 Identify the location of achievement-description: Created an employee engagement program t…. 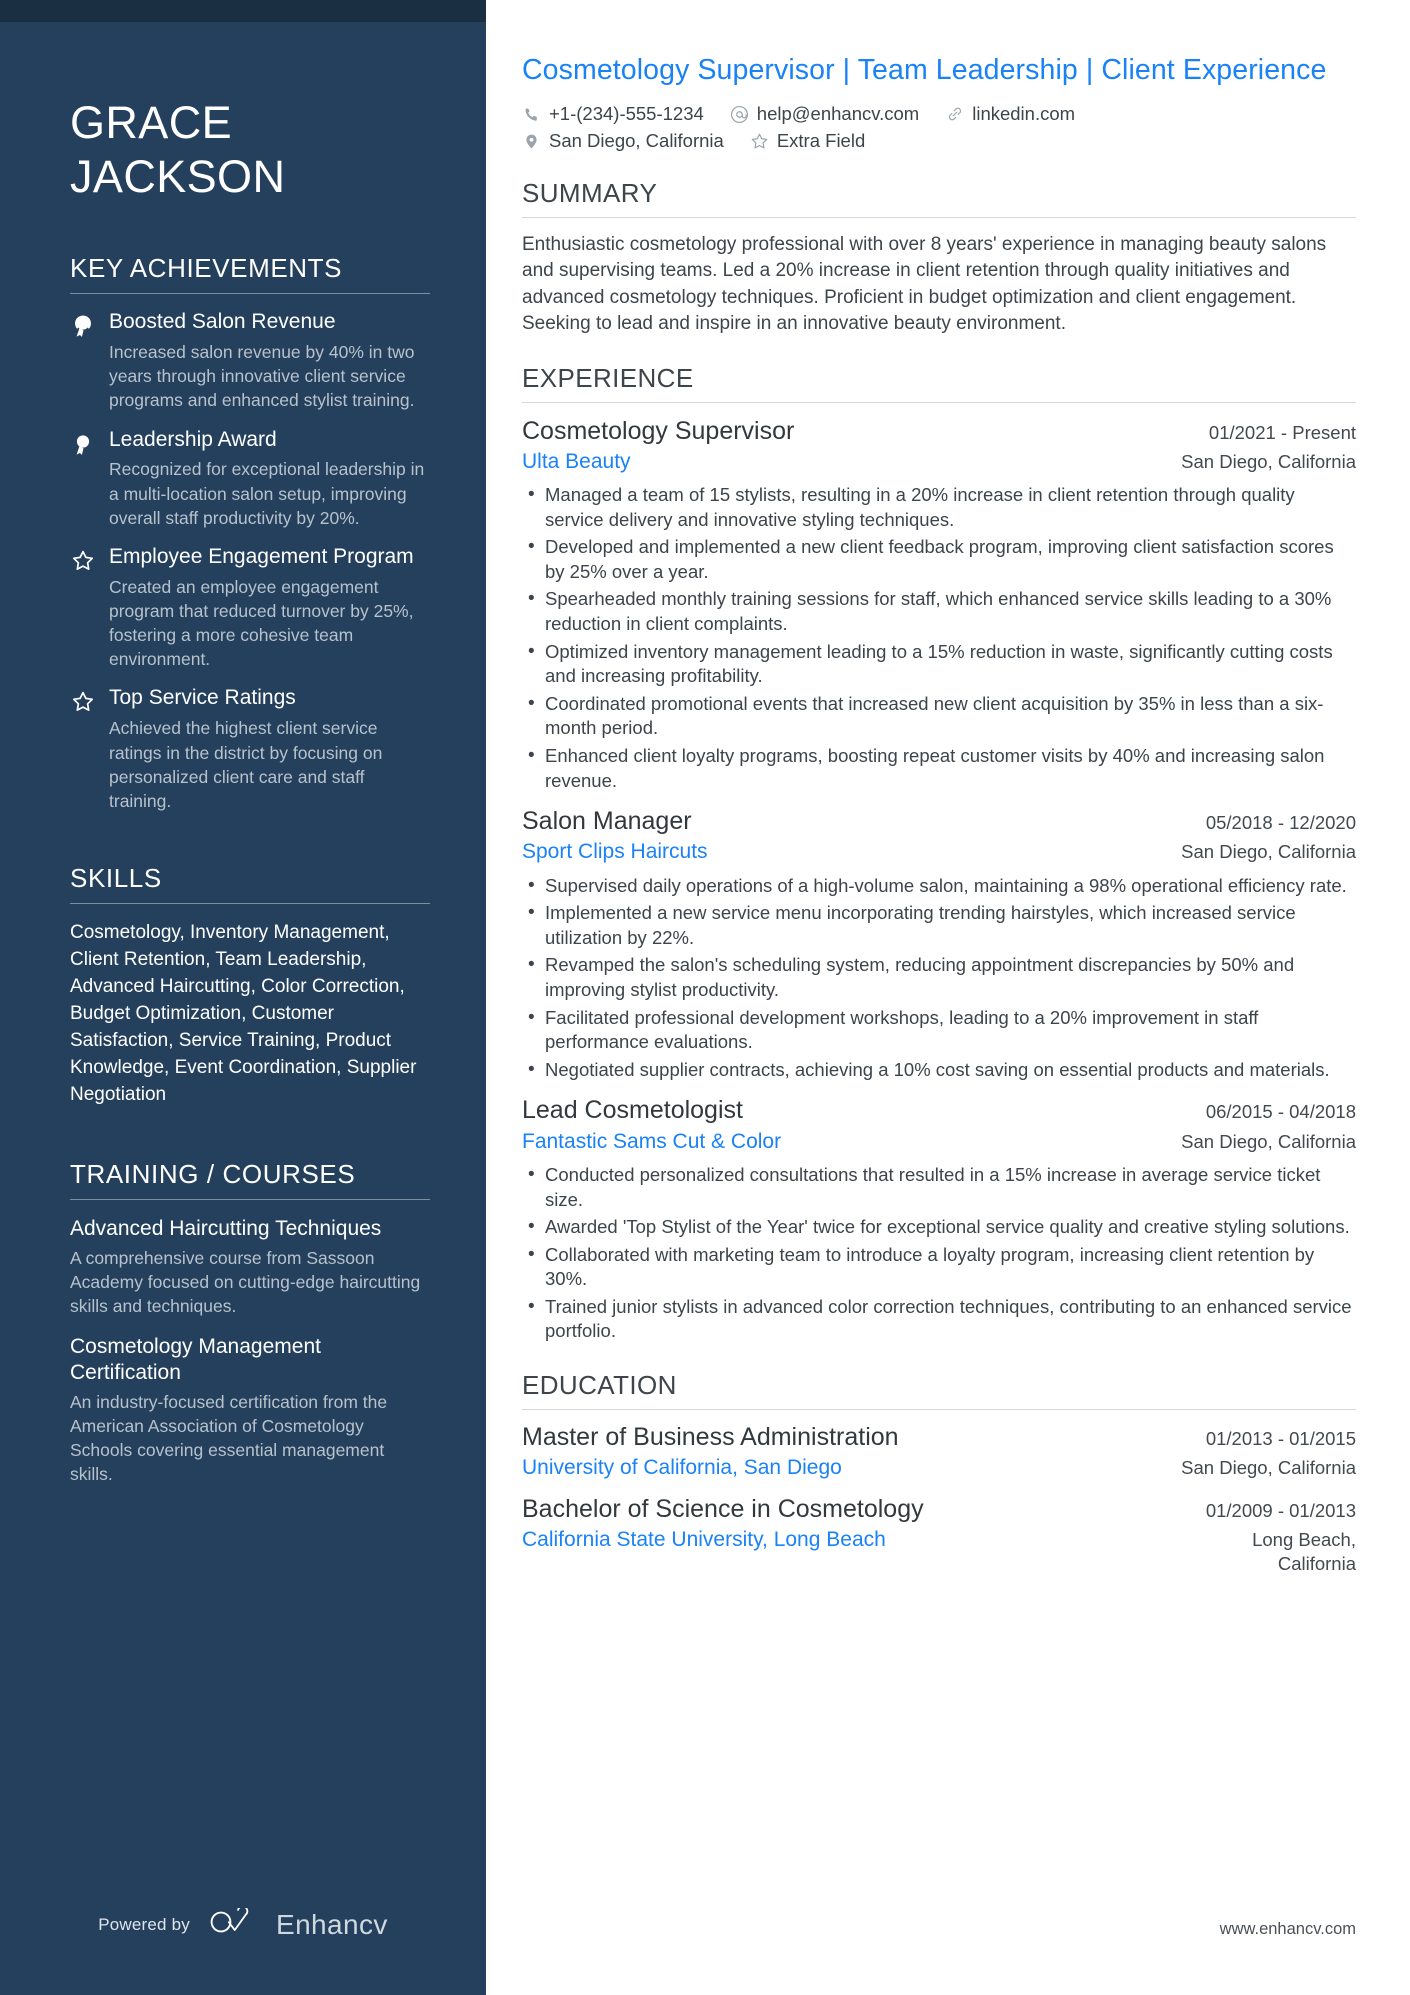
(261, 623).